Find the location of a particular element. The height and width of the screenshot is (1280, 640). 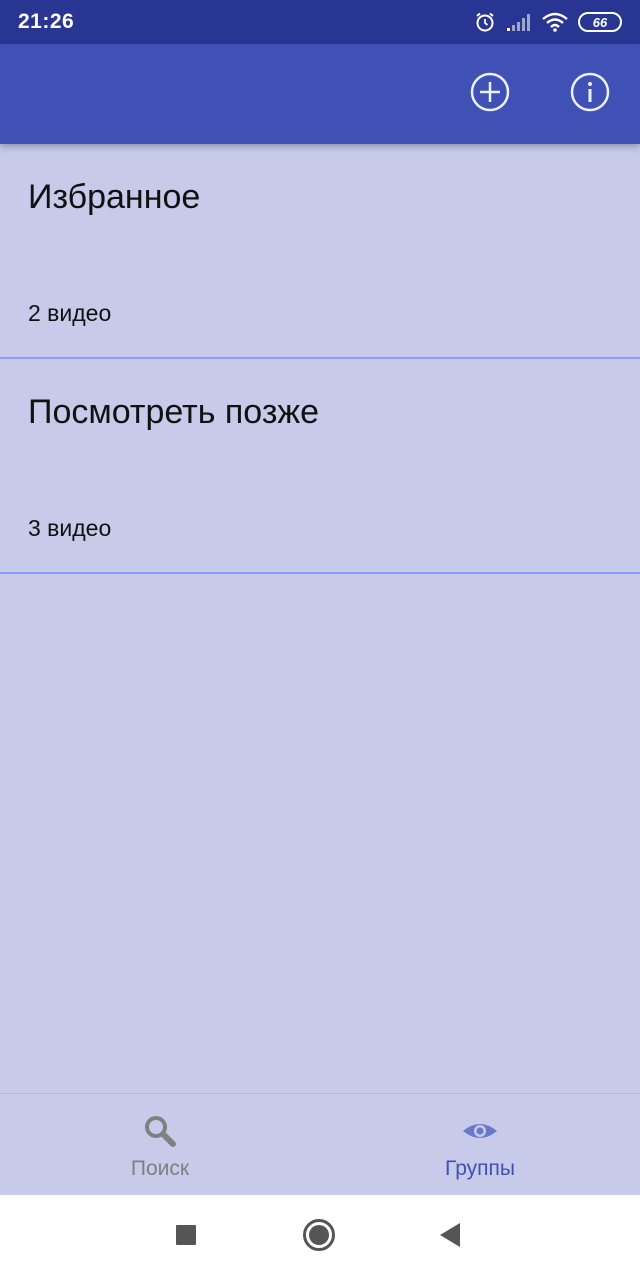

signal-icon is located at coordinates (519, 22).